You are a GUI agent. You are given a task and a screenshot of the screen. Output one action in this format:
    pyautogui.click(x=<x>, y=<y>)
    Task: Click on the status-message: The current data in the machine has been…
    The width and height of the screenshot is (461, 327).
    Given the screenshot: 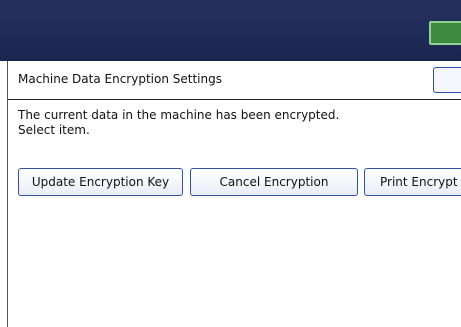 What is the action you would take?
    pyautogui.click(x=178, y=123)
    